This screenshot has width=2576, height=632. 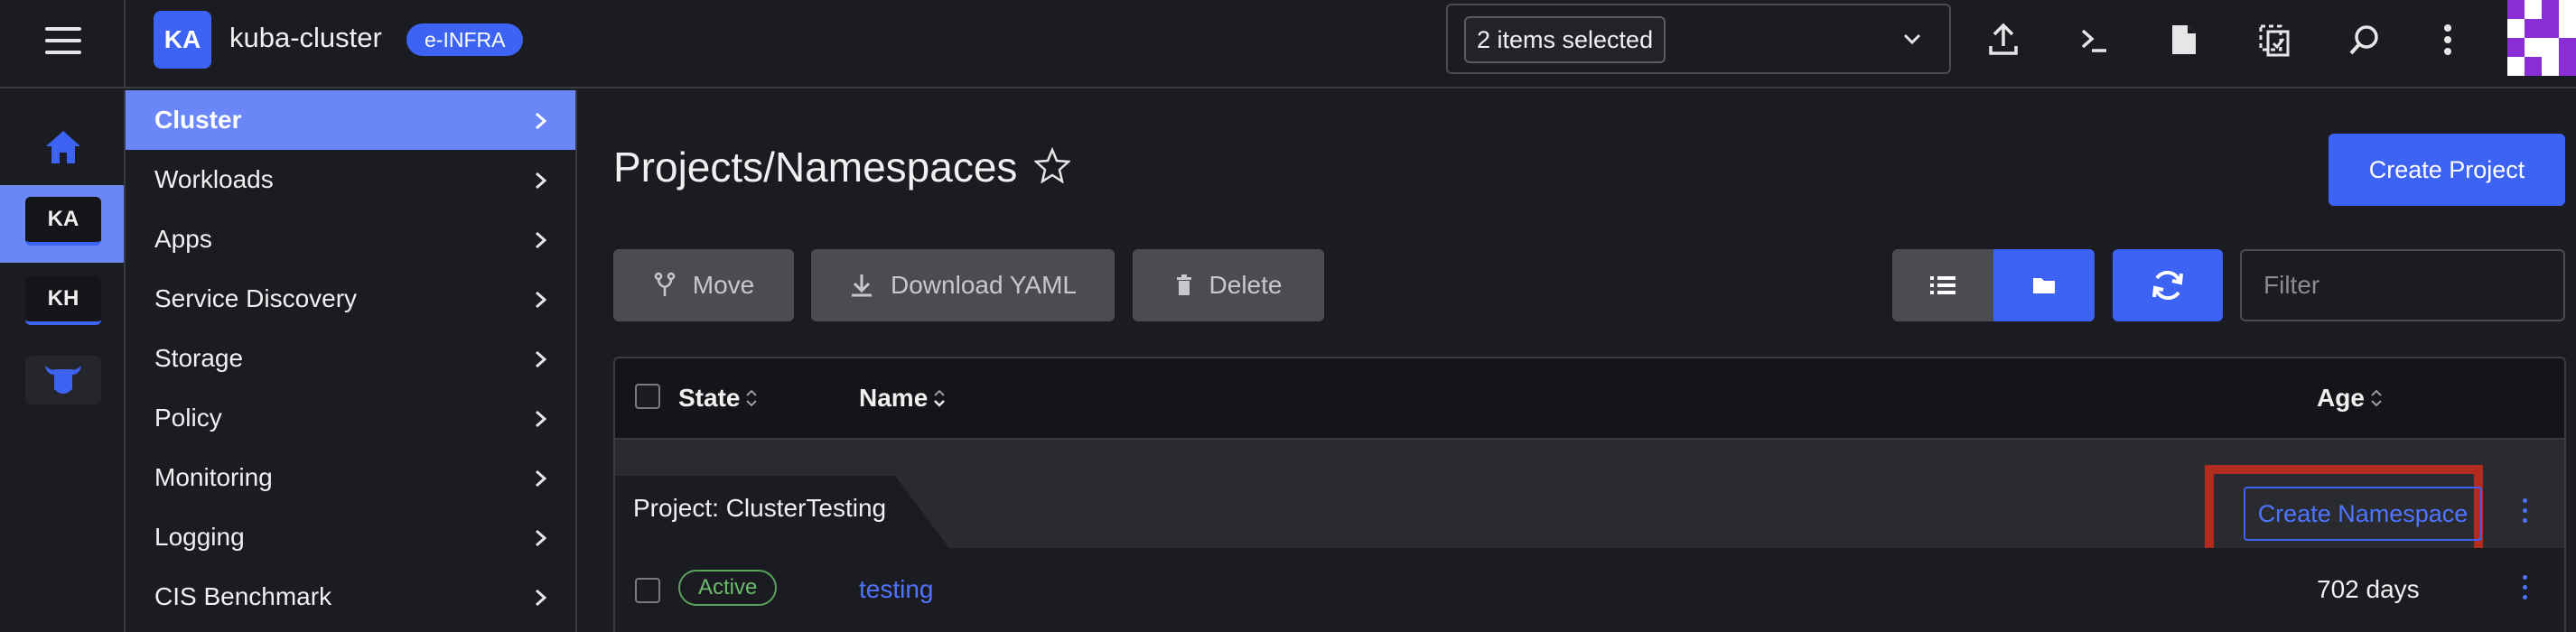 I want to click on favorite-star-icon, so click(x=1052, y=165).